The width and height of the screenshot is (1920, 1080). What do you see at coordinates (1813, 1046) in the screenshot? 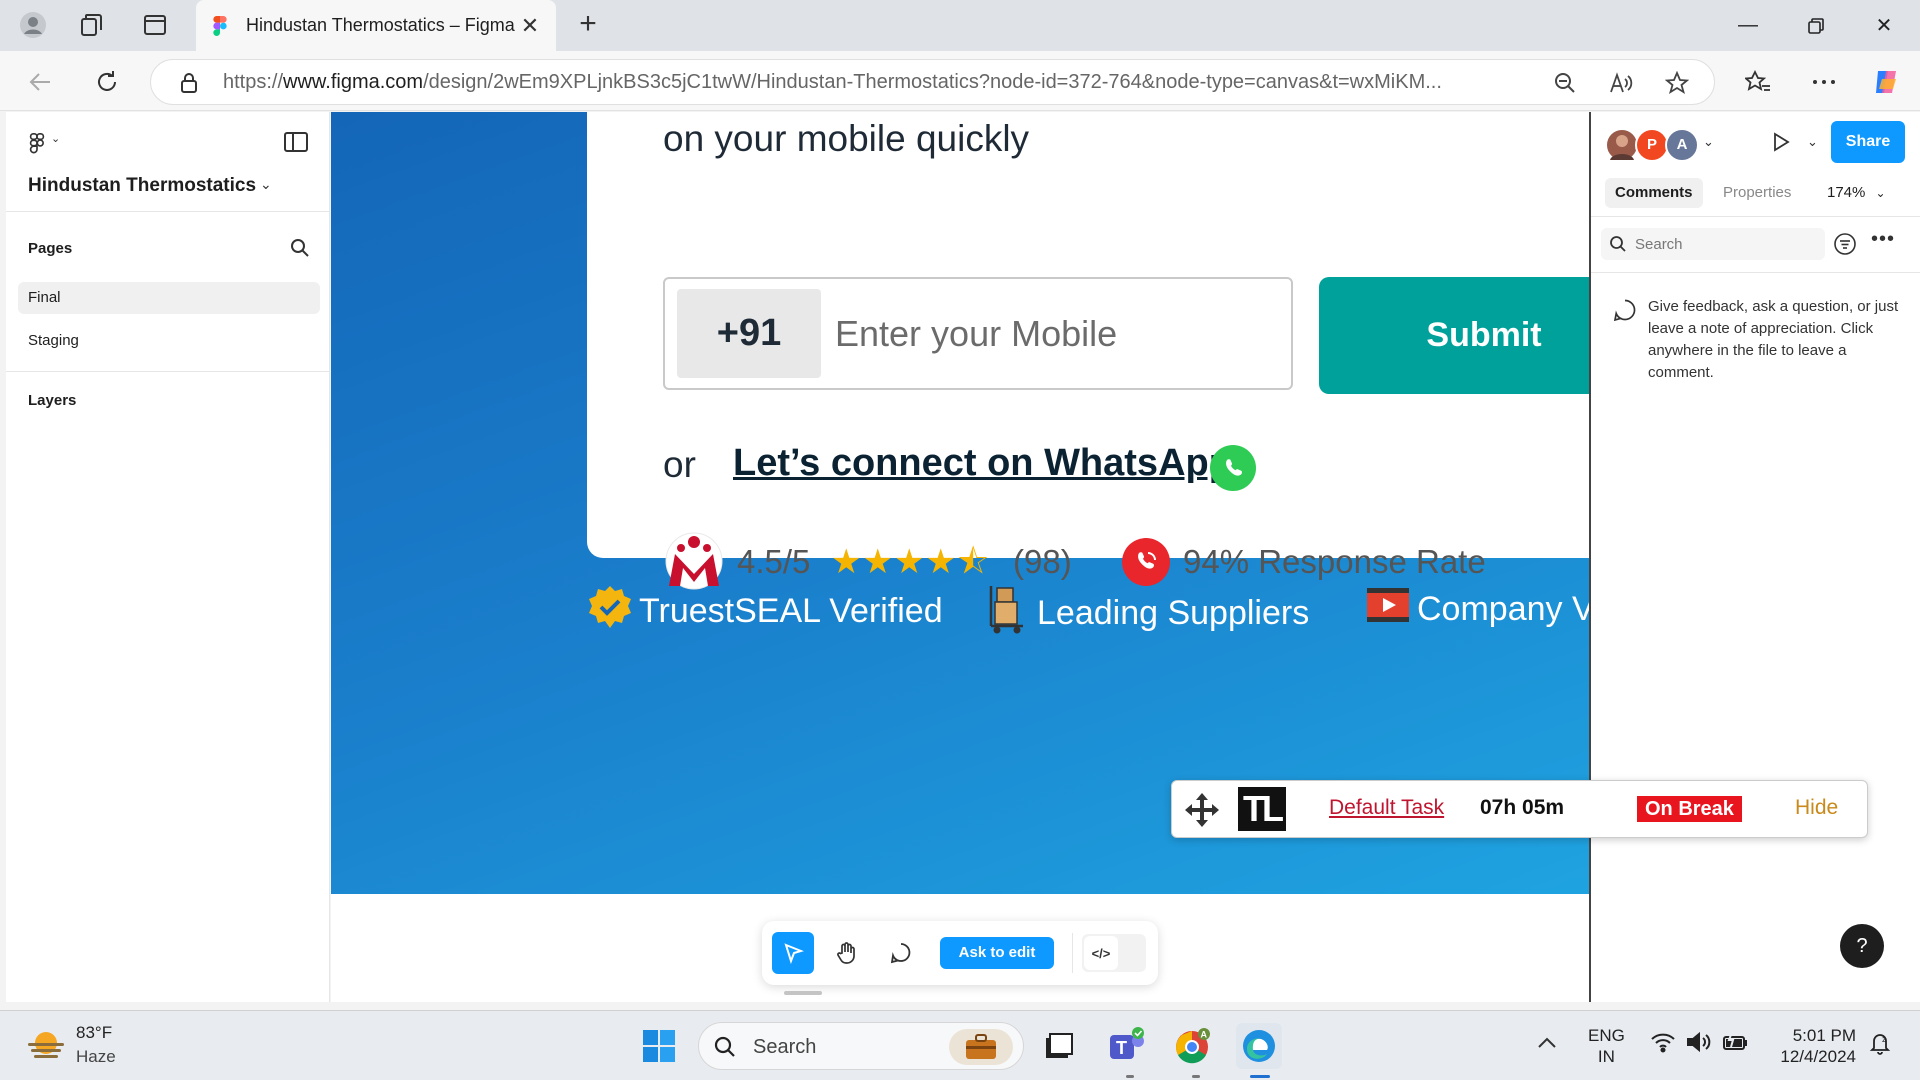
I see `system-clock: 5:01 PM 12/4/2024` at bounding box center [1813, 1046].